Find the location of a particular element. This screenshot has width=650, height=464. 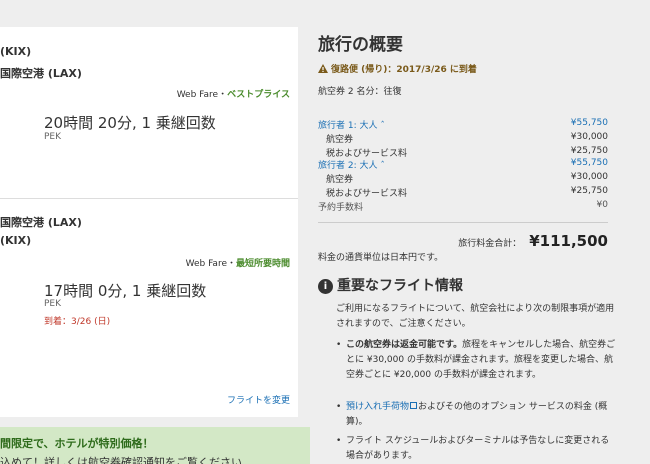

ticket-count: 航空券 2 名分：往復 is located at coordinates (360, 92).